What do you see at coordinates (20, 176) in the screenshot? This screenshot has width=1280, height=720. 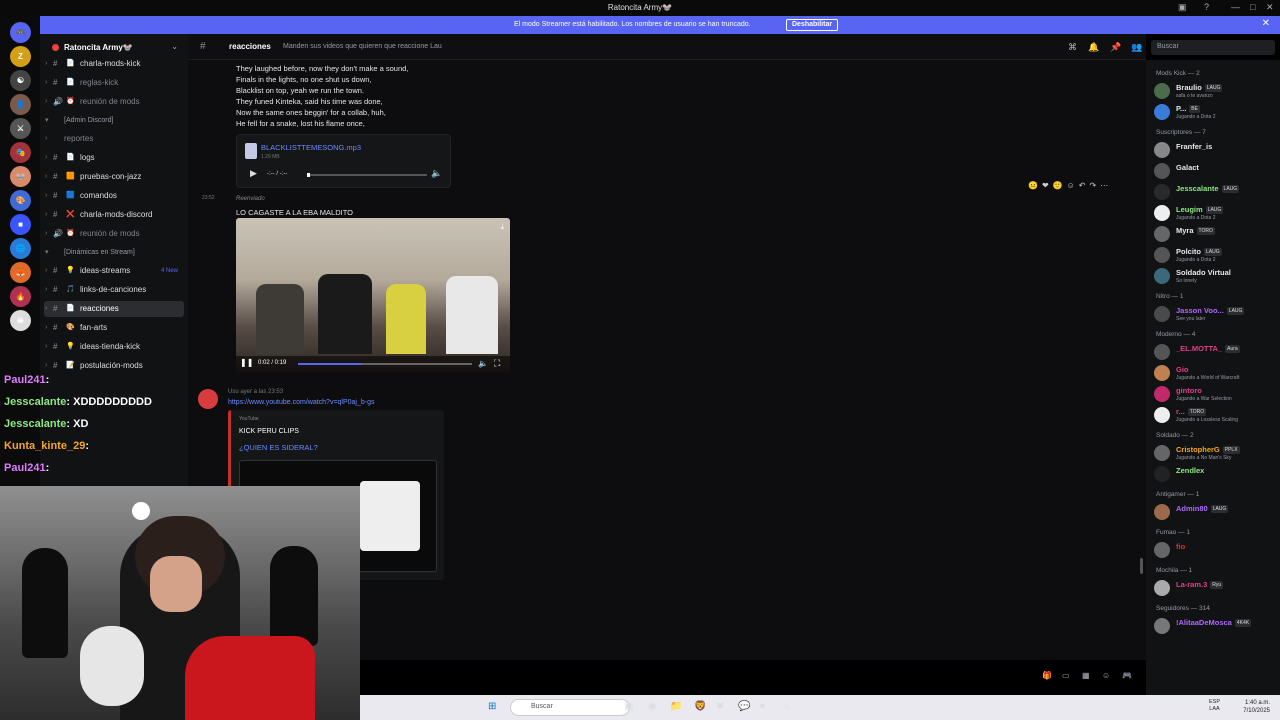 I see `server-icon: 🐭` at bounding box center [20, 176].